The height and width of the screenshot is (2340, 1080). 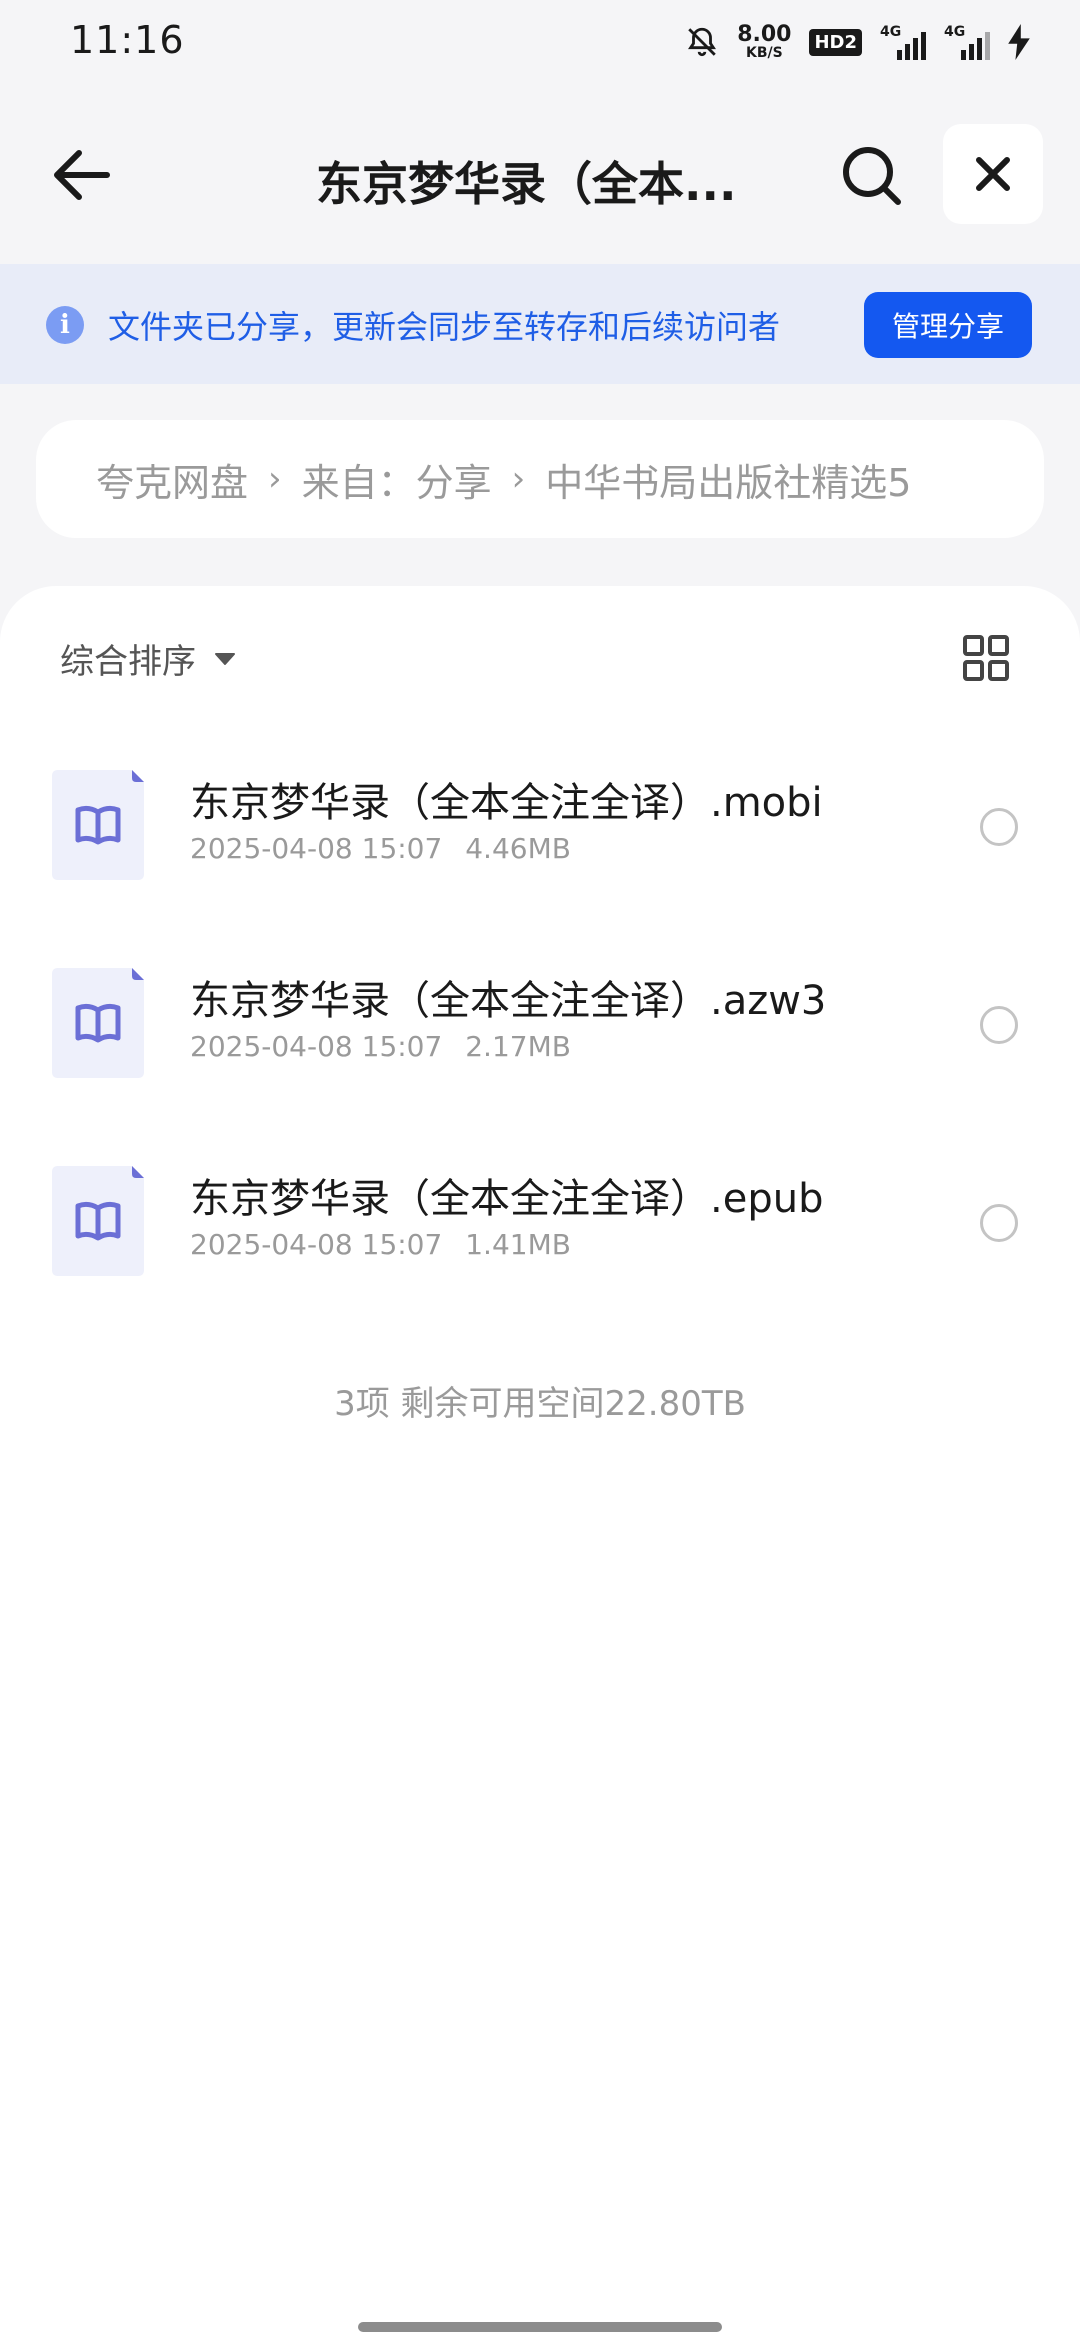 What do you see at coordinates (172, 479) in the screenshot?
I see `breadcrumb-item-root: 夸克网盘` at bounding box center [172, 479].